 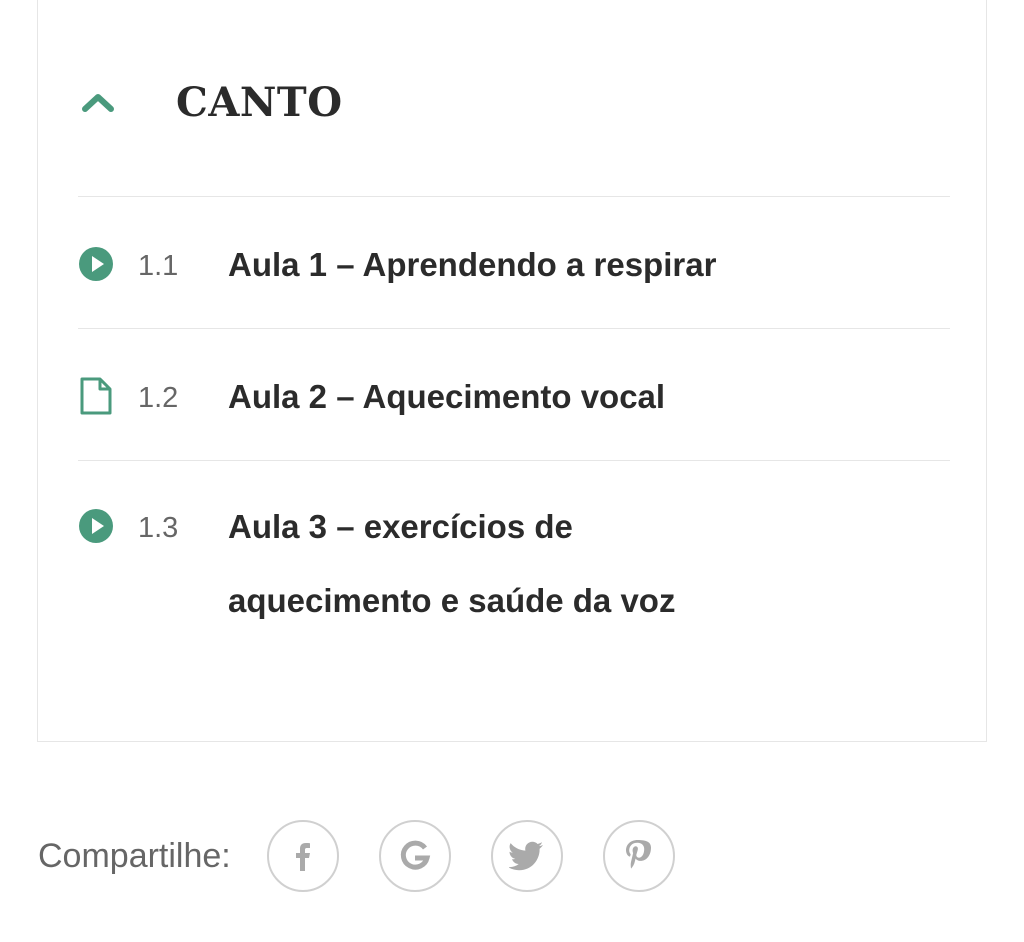 What do you see at coordinates (259, 102) in the screenshot?
I see `section-title: CANTO` at bounding box center [259, 102].